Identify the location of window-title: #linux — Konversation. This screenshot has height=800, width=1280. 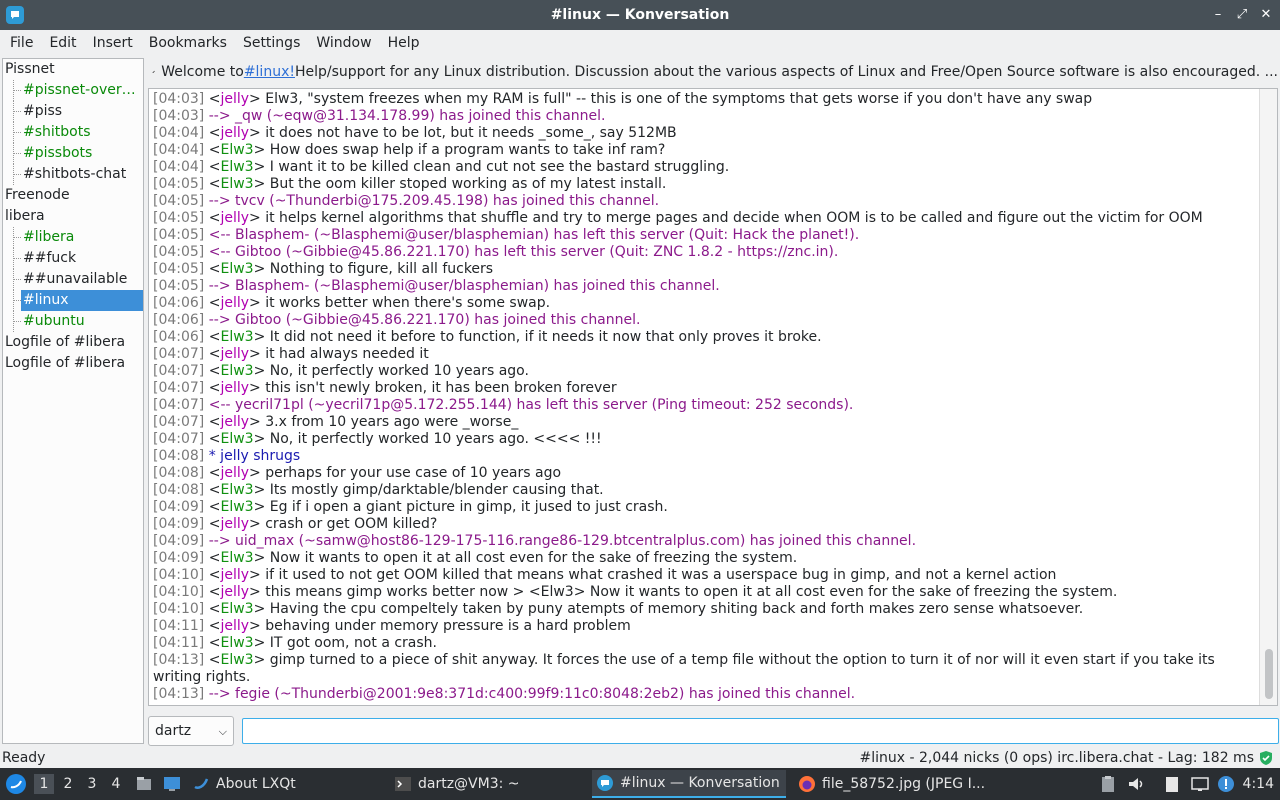
(640, 15).